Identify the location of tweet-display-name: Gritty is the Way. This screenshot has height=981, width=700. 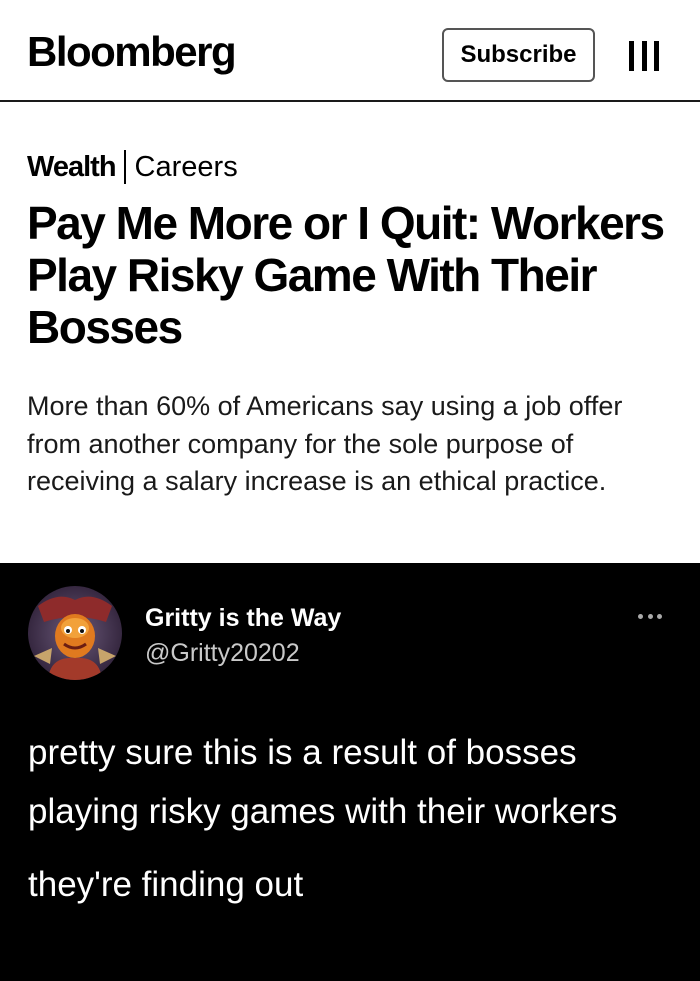
(243, 618).